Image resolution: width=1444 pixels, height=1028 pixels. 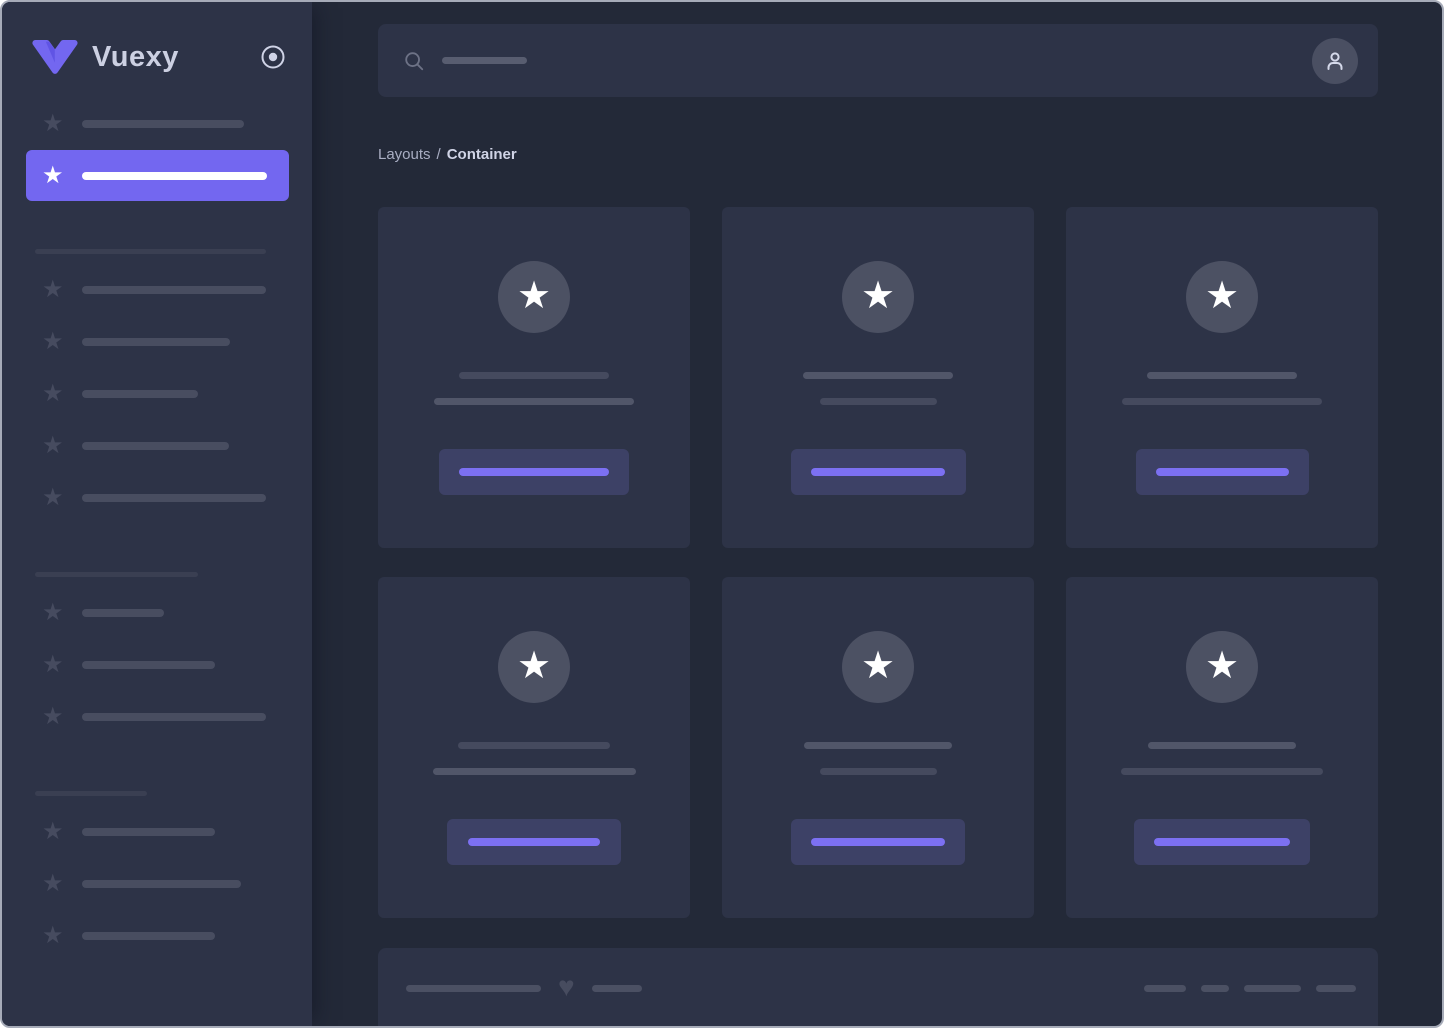 I want to click on vuexy-logo-icon, so click(x=55, y=57).